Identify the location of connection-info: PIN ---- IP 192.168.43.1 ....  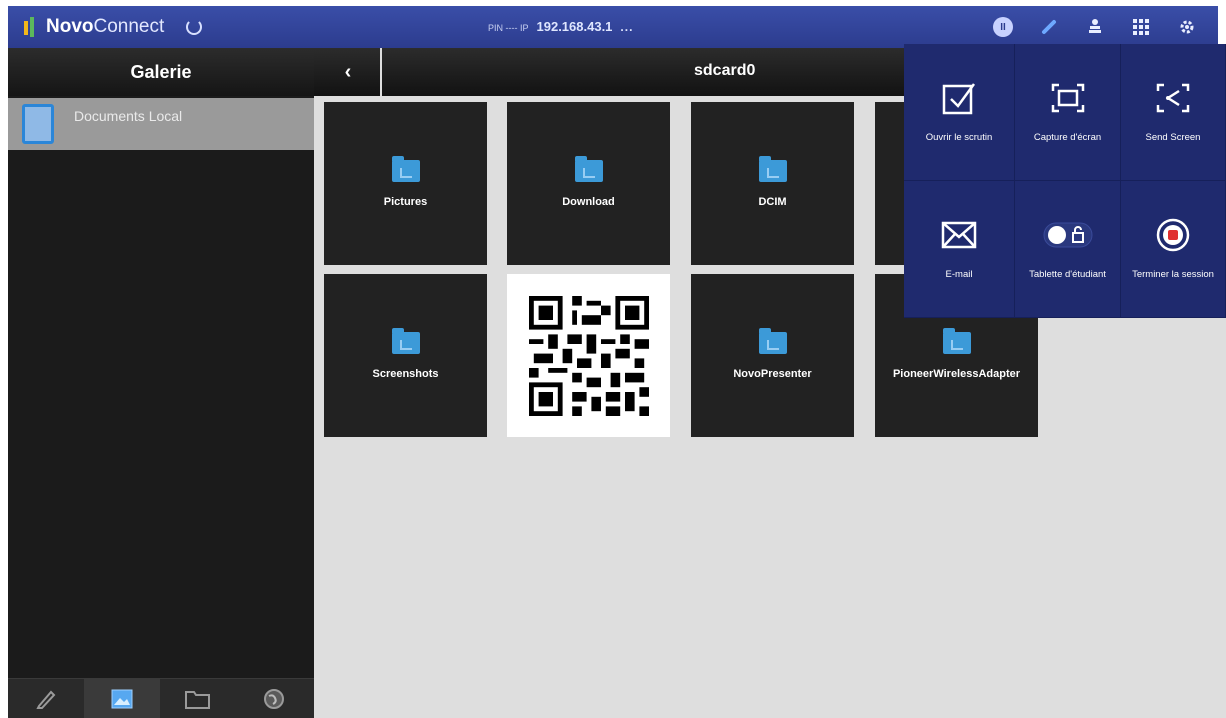
(560, 26).